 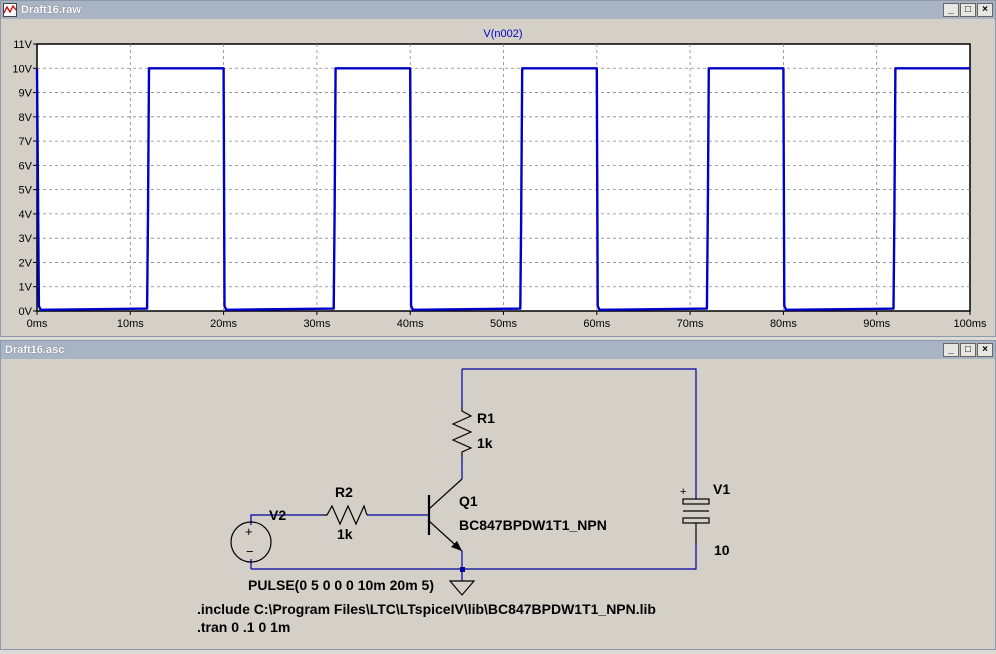 I want to click on r2-value: 1k, so click(x=345, y=534).